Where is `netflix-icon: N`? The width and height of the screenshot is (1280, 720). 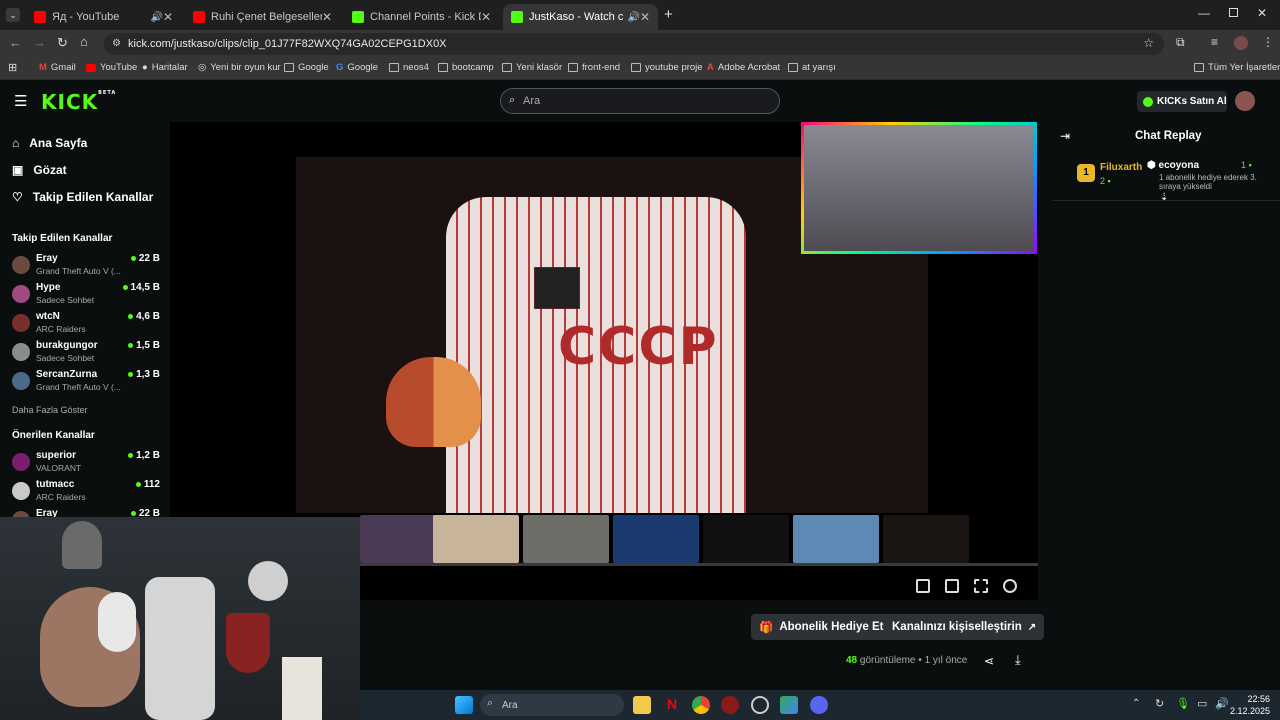 netflix-icon: N is located at coordinates (672, 705).